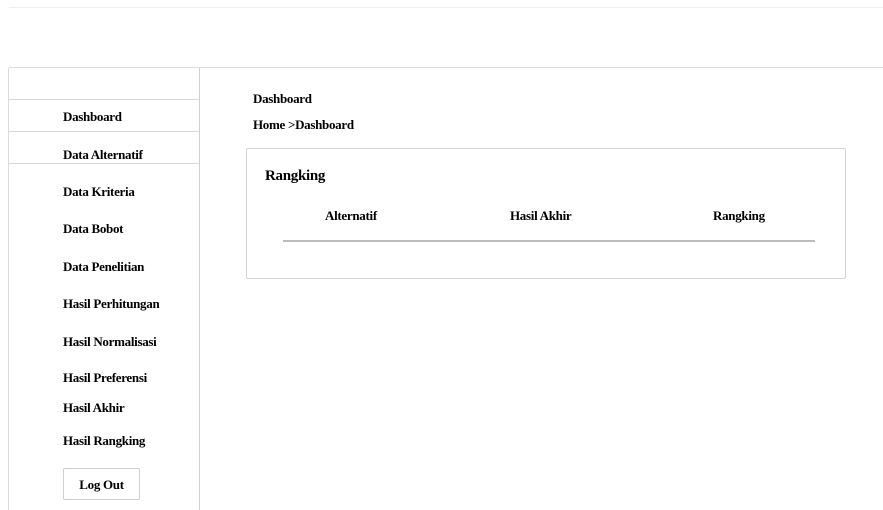 The height and width of the screenshot is (510, 883). I want to click on breadcrumb-current: Dashboard, so click(324, 124).